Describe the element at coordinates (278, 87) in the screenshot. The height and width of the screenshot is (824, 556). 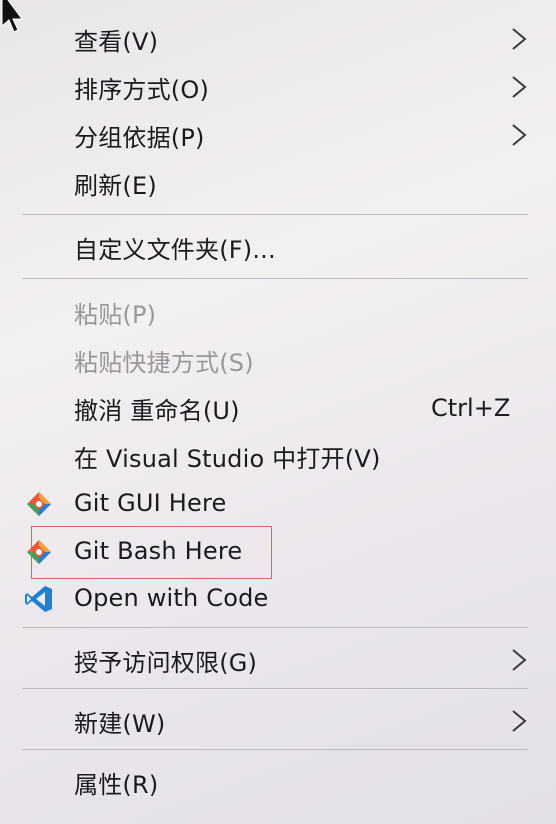
I see `menu-item-sort-by: 排序方式(O)` at that location.